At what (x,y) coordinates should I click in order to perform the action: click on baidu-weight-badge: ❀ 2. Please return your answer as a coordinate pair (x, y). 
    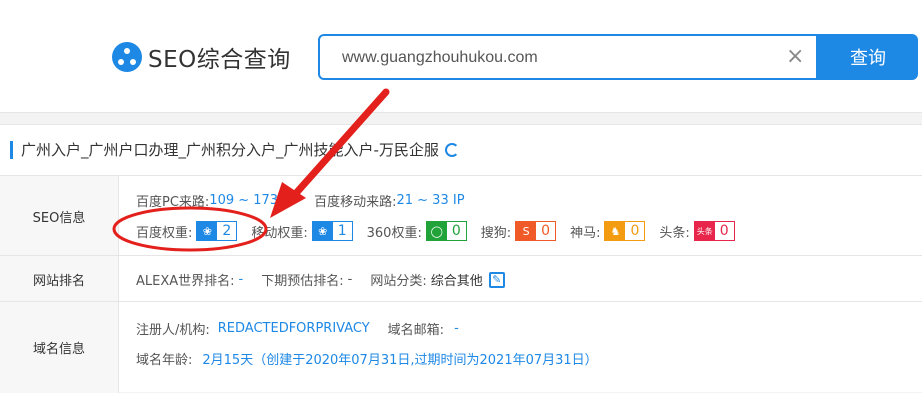
    Looking at the image, I should click on (217, 231).